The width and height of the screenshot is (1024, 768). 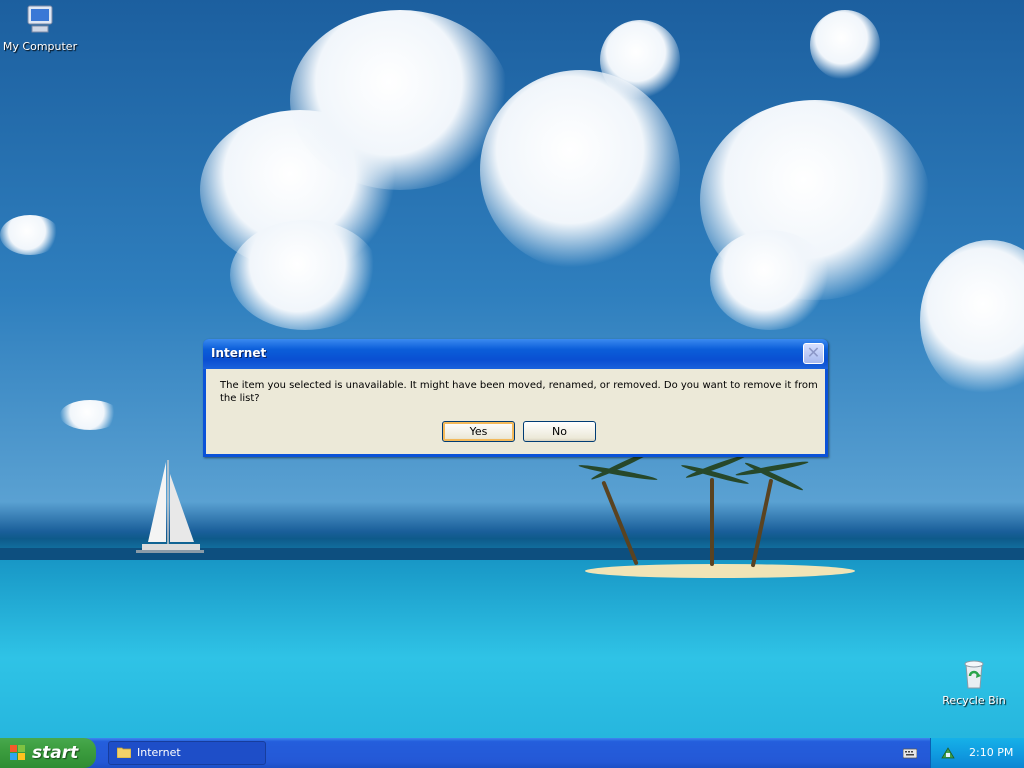 What do you see at coordinates (712, 522) in the screenshot?
I see `palm-trunk` at bounding box center [712, 522].